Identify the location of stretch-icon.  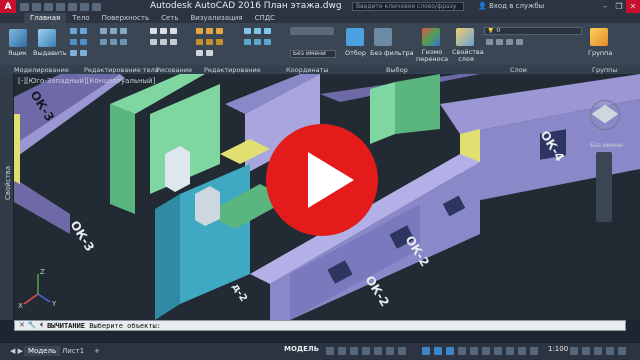
(209, 42).